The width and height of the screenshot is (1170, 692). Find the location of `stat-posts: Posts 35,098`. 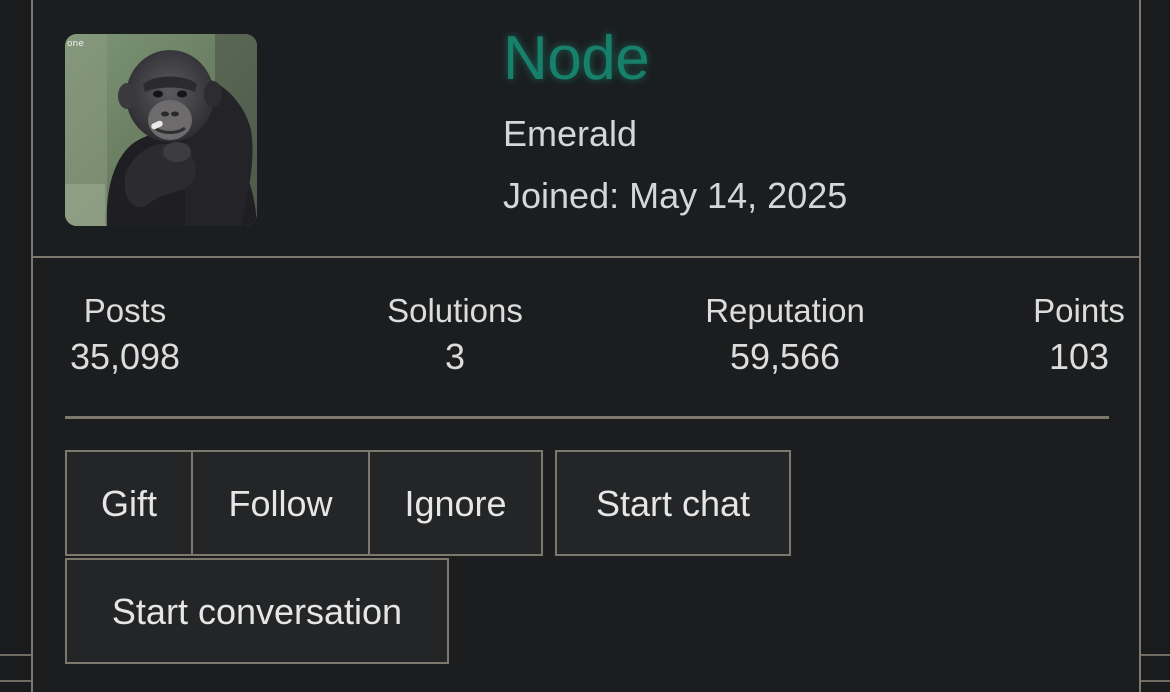

stat-posts: Posts 35,098 is located at coordinates (125, 336).